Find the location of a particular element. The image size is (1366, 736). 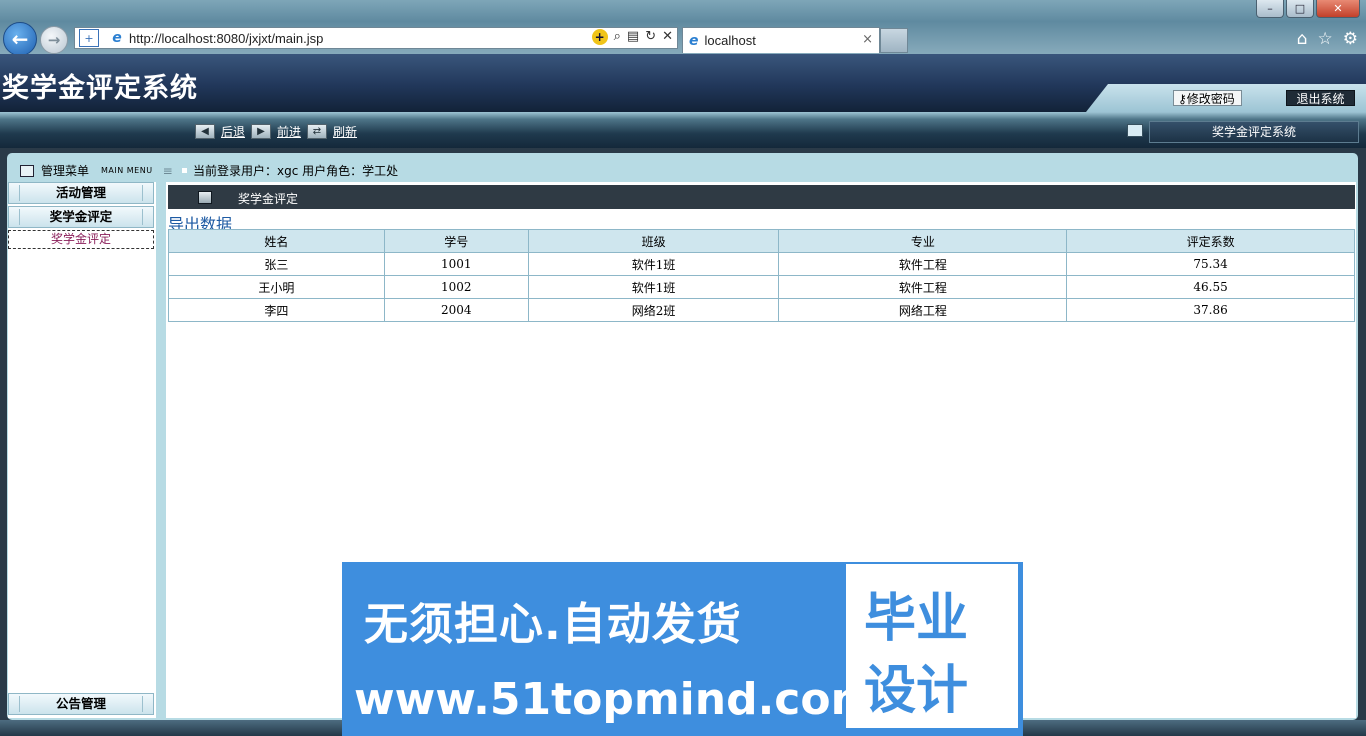

sidebar-item-announcement: 公告管理 is located at coordinates (81, 704).